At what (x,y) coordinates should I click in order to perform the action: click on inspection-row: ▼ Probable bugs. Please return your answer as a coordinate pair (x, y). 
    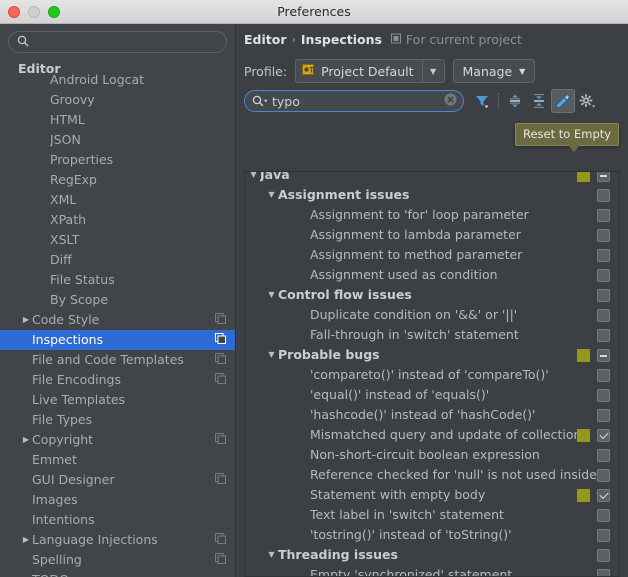
    Looking at the image, I should click on (432, 355).